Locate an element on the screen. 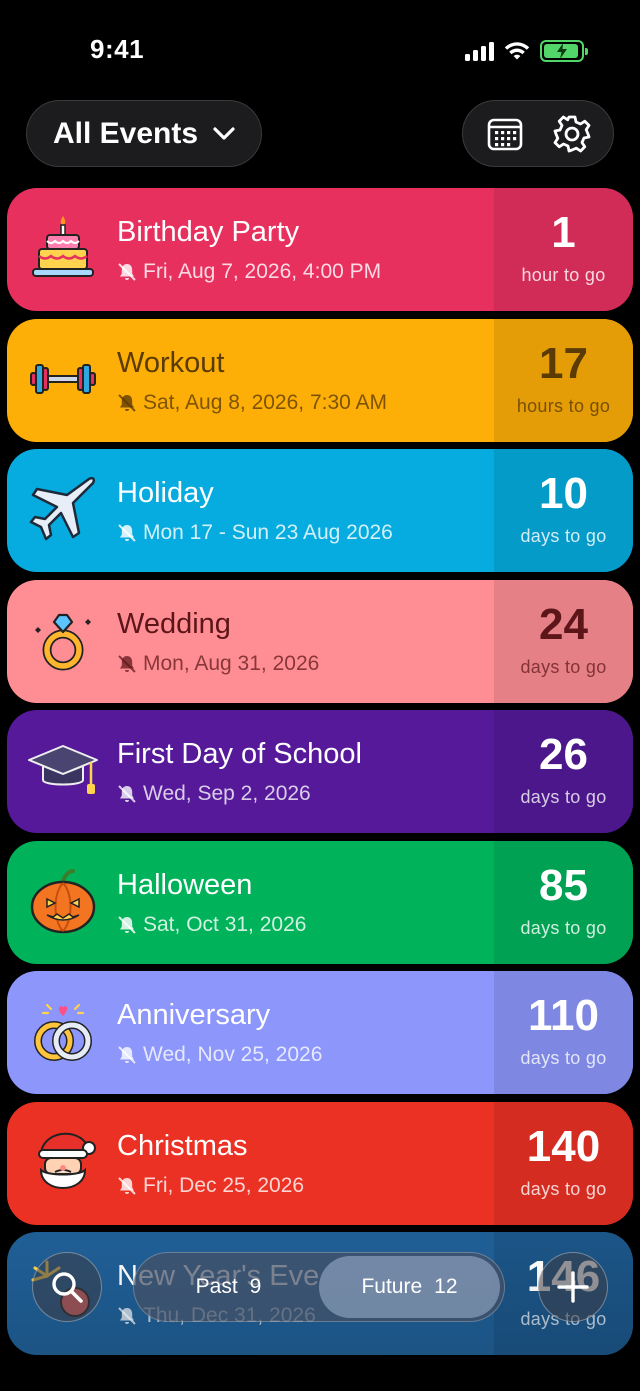 This screenshot has height=1391, width=640. status-icons is located at coordinates (526, 51).